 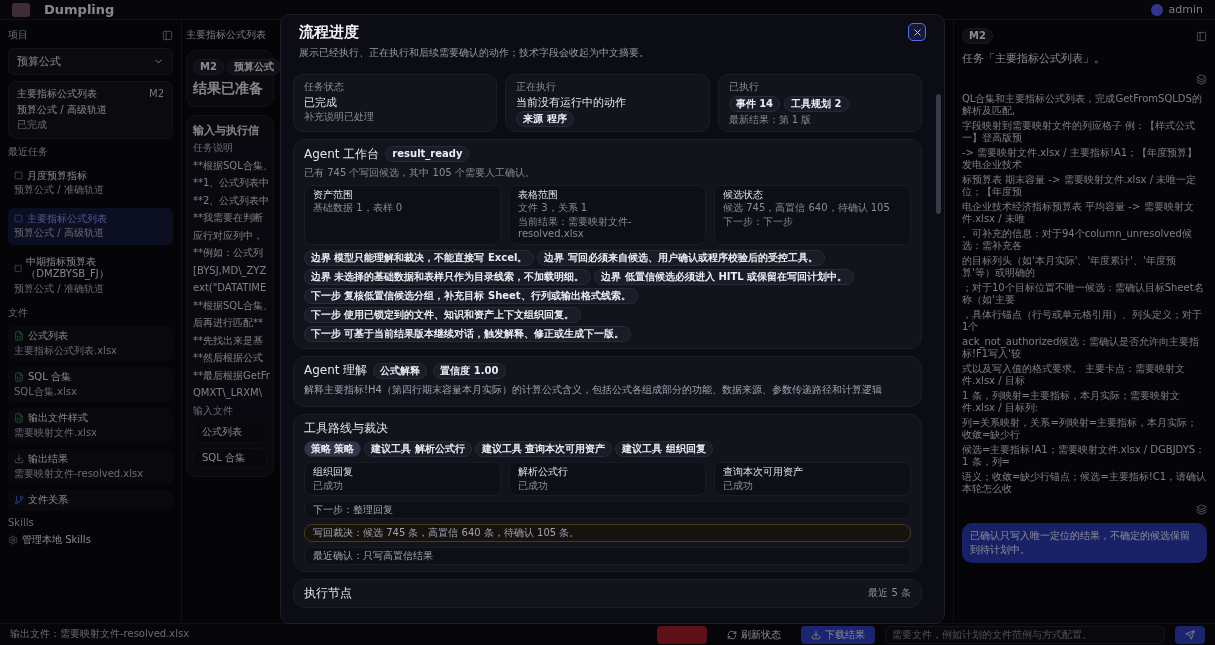 I want to click on description-line: **例如：公式列, so click(x=228, y=253).